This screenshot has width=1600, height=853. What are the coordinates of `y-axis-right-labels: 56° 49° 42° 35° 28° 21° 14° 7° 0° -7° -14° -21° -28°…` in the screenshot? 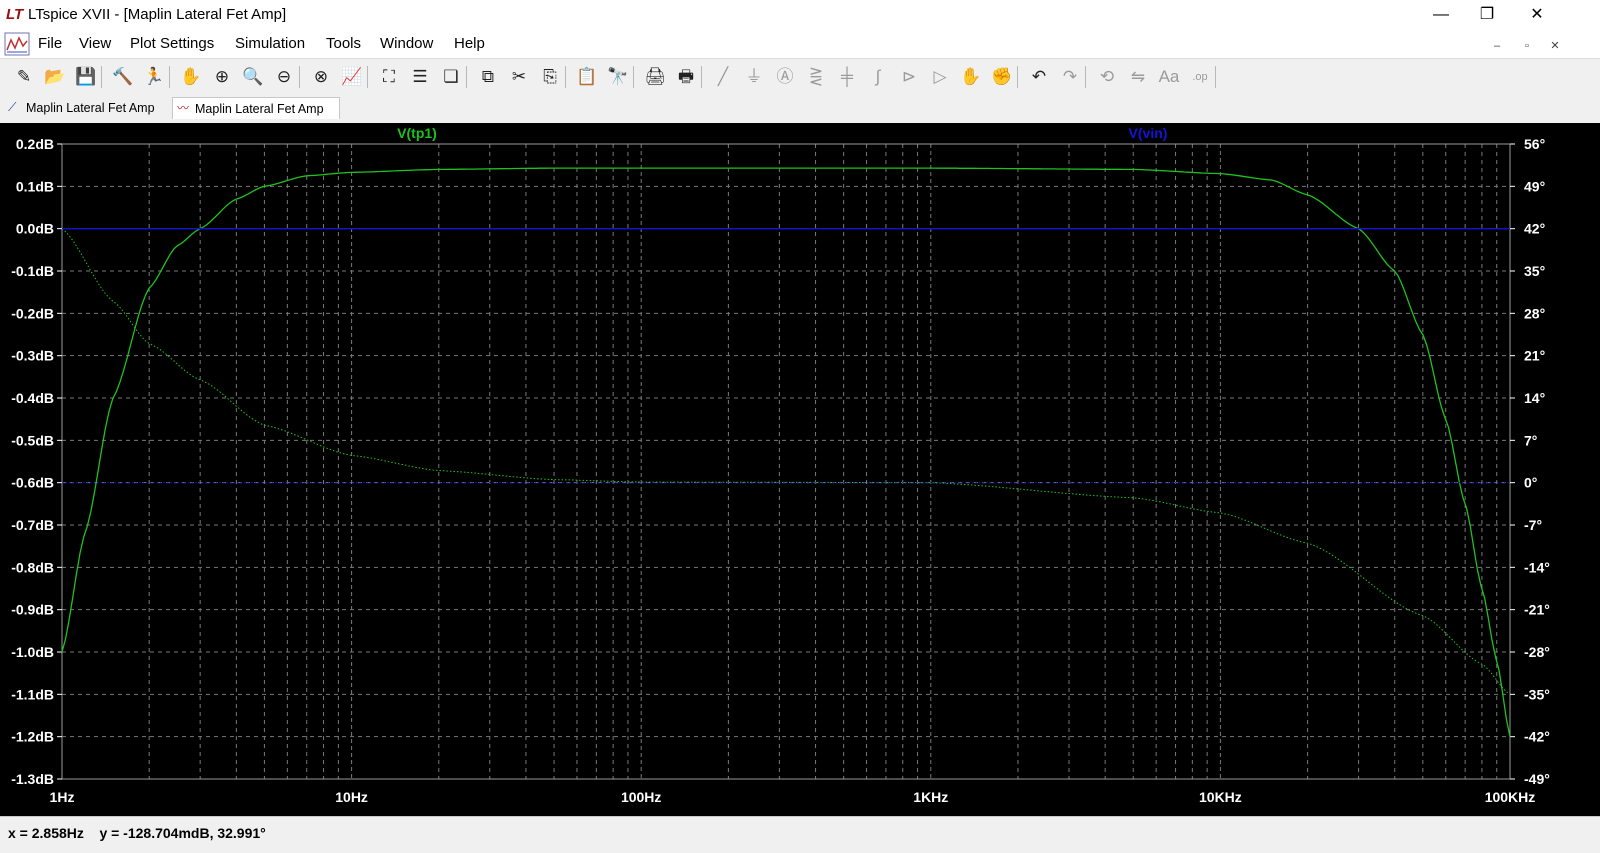 It's located at (1530, 461).